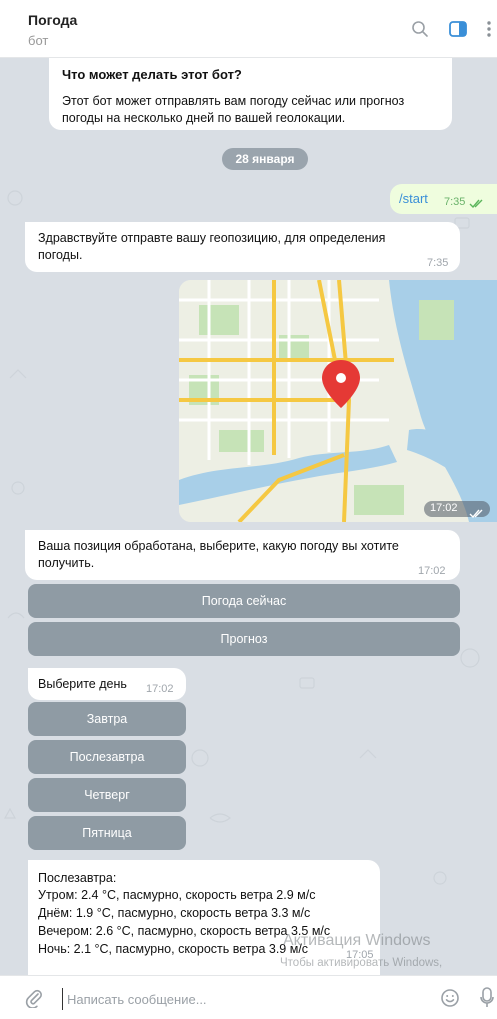 This screenshot has width=497, height=1019. I want to click on bot-intro-title: Что может делать этот бот?, so click(152, 74).